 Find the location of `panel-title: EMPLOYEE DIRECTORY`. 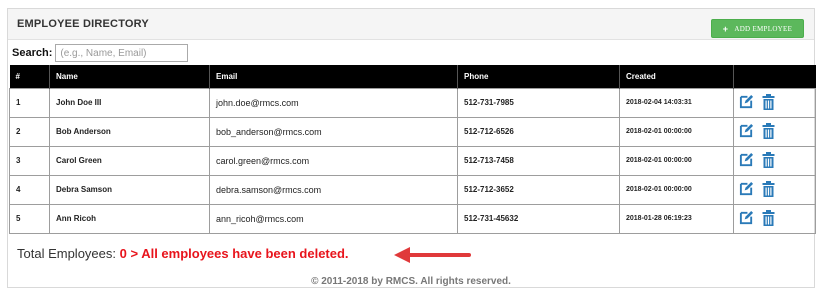

panel-title: EMPLOYEE DIRECTORY is located at coordinates (83, 24).